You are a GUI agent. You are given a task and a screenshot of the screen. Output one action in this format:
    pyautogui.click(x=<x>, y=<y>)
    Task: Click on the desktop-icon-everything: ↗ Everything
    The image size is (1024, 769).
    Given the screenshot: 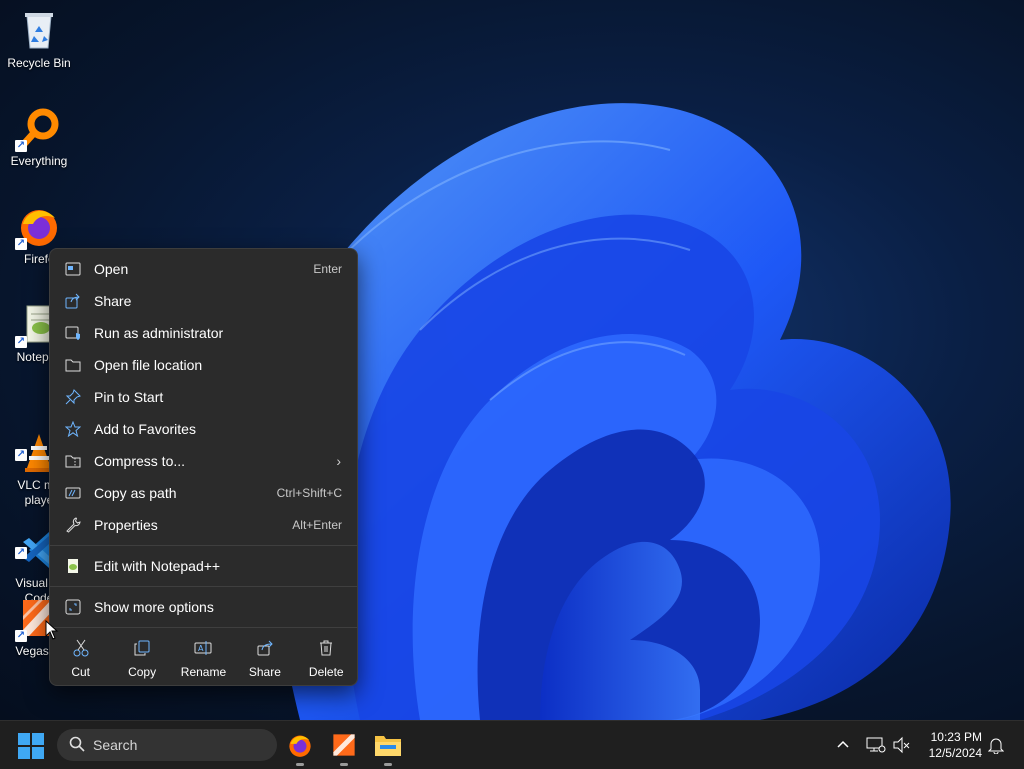 What is the action you would take?
    pyautogui.click(x=39, y=137)
    